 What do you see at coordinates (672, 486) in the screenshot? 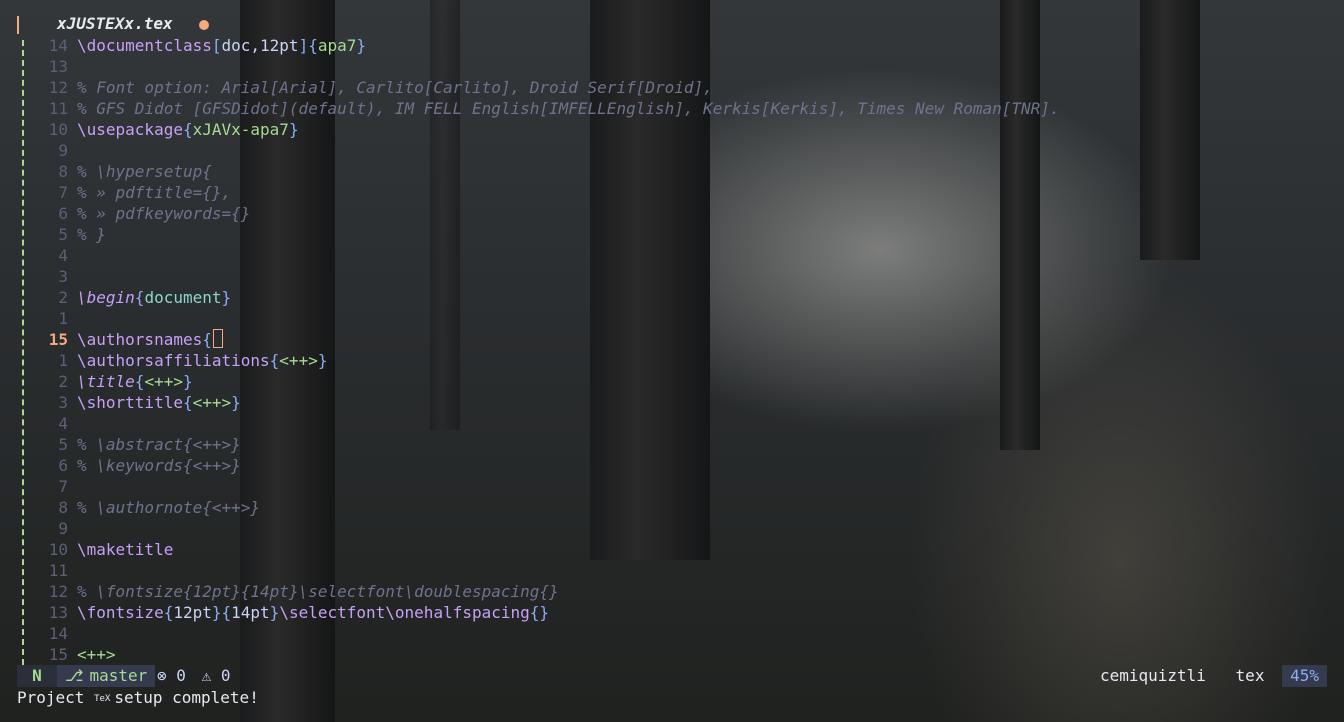
I see `code-line: 7` at bounding box center [672, 486].